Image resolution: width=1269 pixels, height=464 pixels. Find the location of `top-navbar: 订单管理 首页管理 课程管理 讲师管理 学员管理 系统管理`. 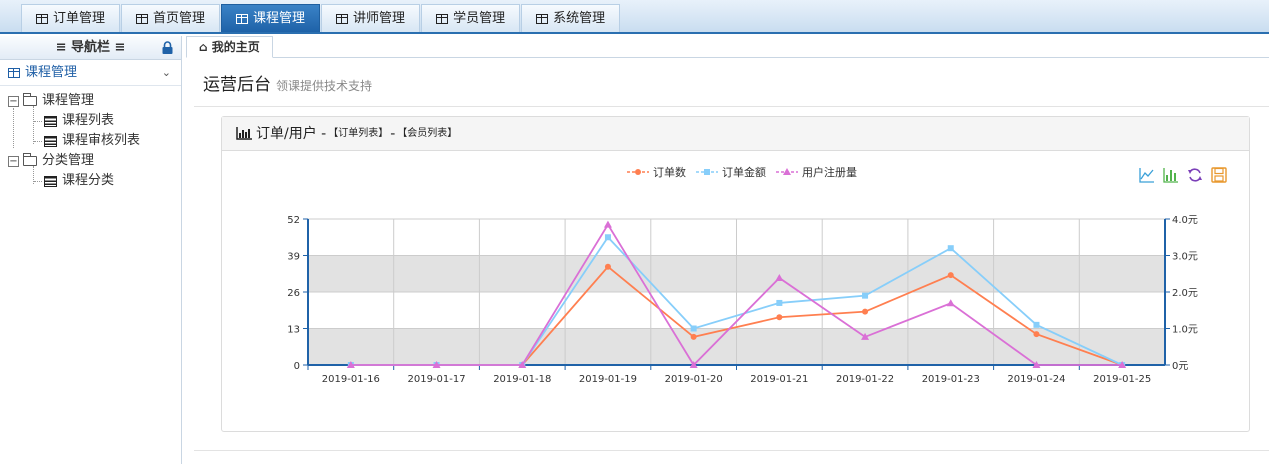

top-navbar: 订单管理 首页管理 课程管理 讲师管理 学员管理 系统管理 is located at coordinates (634, 17).